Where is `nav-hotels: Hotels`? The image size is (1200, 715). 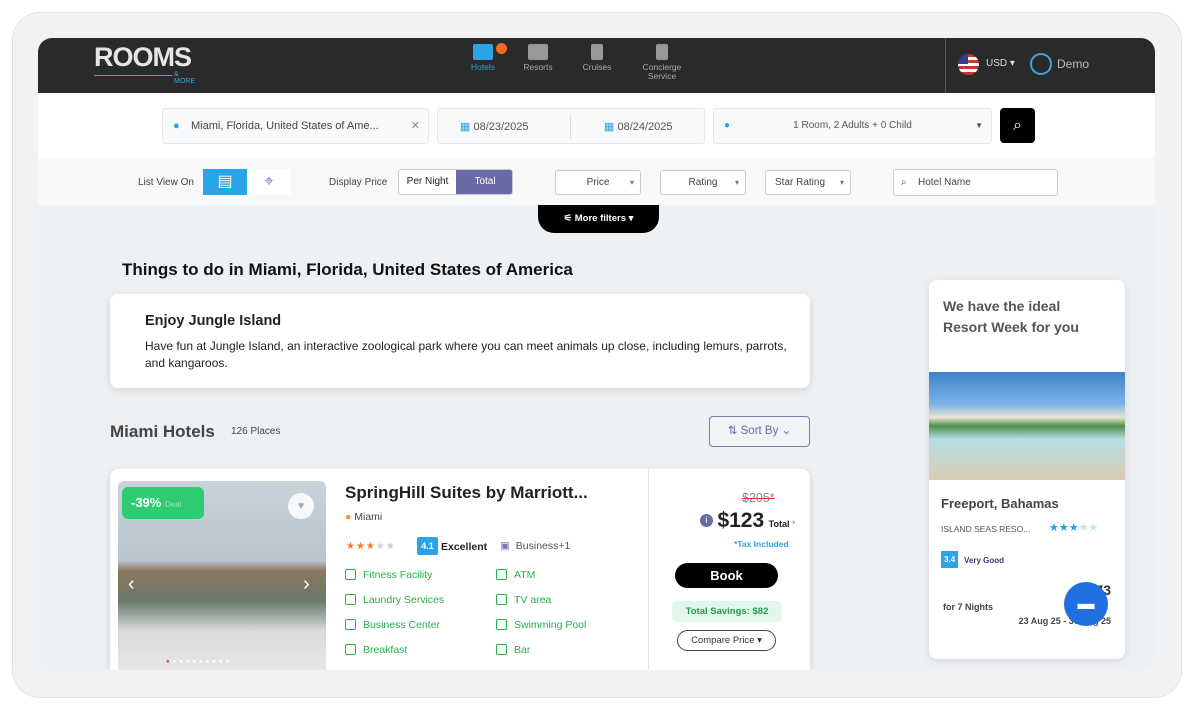
nav-hotels: Hotels is located at coordinates (483, 58).